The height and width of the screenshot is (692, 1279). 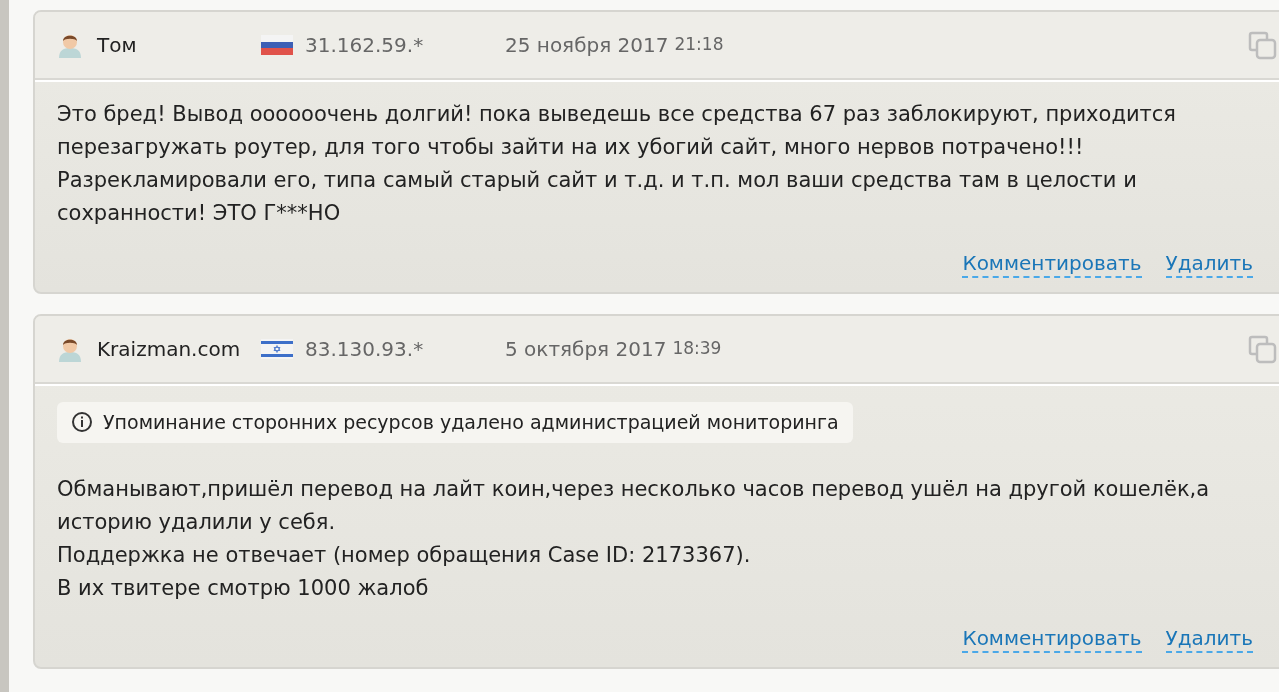 What do you see at coordinates (117, 45) in the screenshot?
I see `author-name: Том` at bounding box center [117, 45].